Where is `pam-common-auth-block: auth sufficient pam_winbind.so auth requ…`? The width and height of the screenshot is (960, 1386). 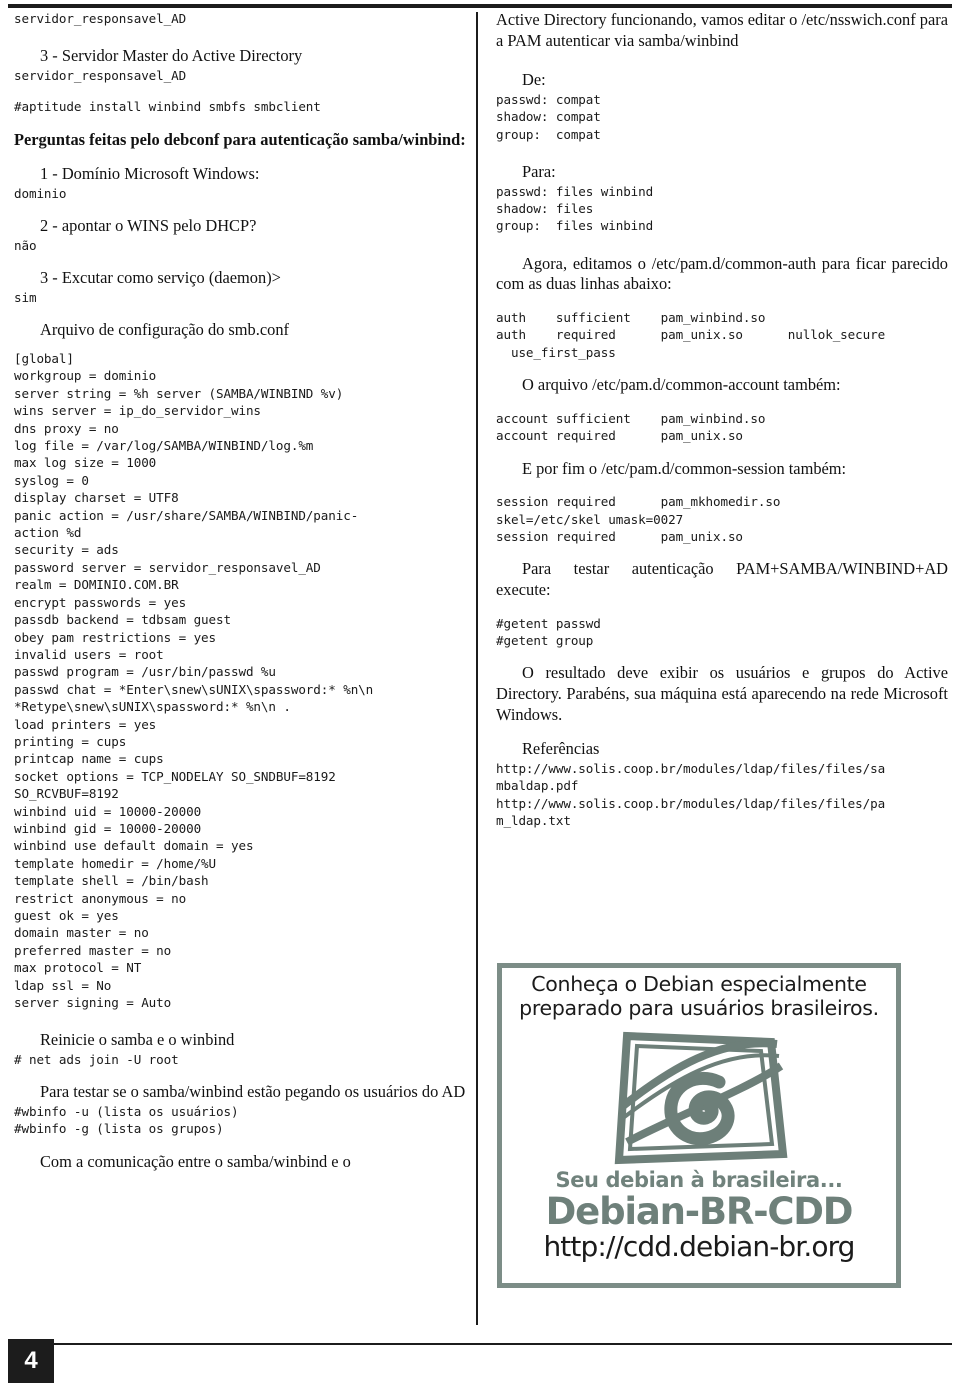
pam-common-auth-block: auth sufficient pam_winbind.so auth requ… is located at coordinates (691, 335).